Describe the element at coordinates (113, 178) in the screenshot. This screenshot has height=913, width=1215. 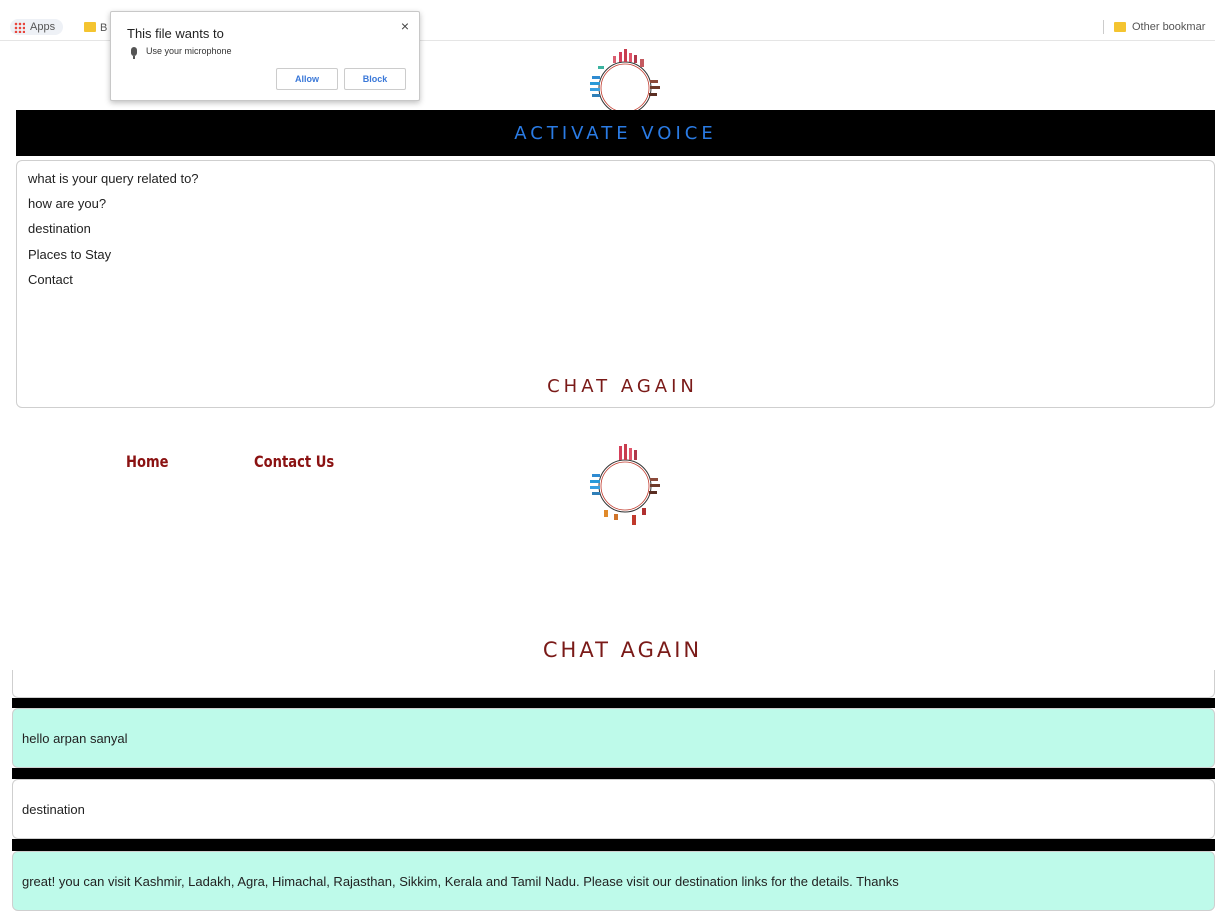
I see `option-query-related: what is your query related to?` at that location.